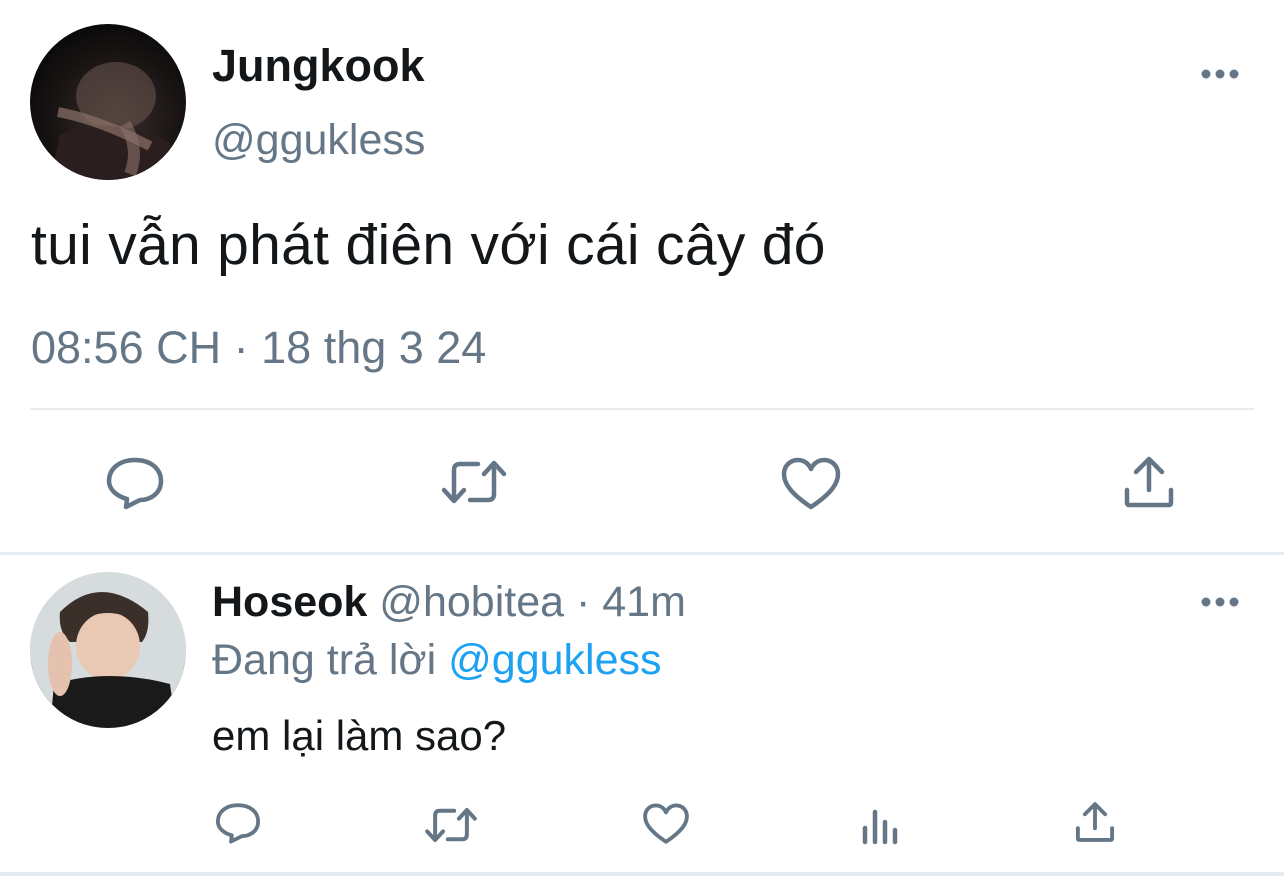 This screenshot has width=1284, height=876. I want to click on tweet-date: 18 thg 3 24, so click(374, 347).